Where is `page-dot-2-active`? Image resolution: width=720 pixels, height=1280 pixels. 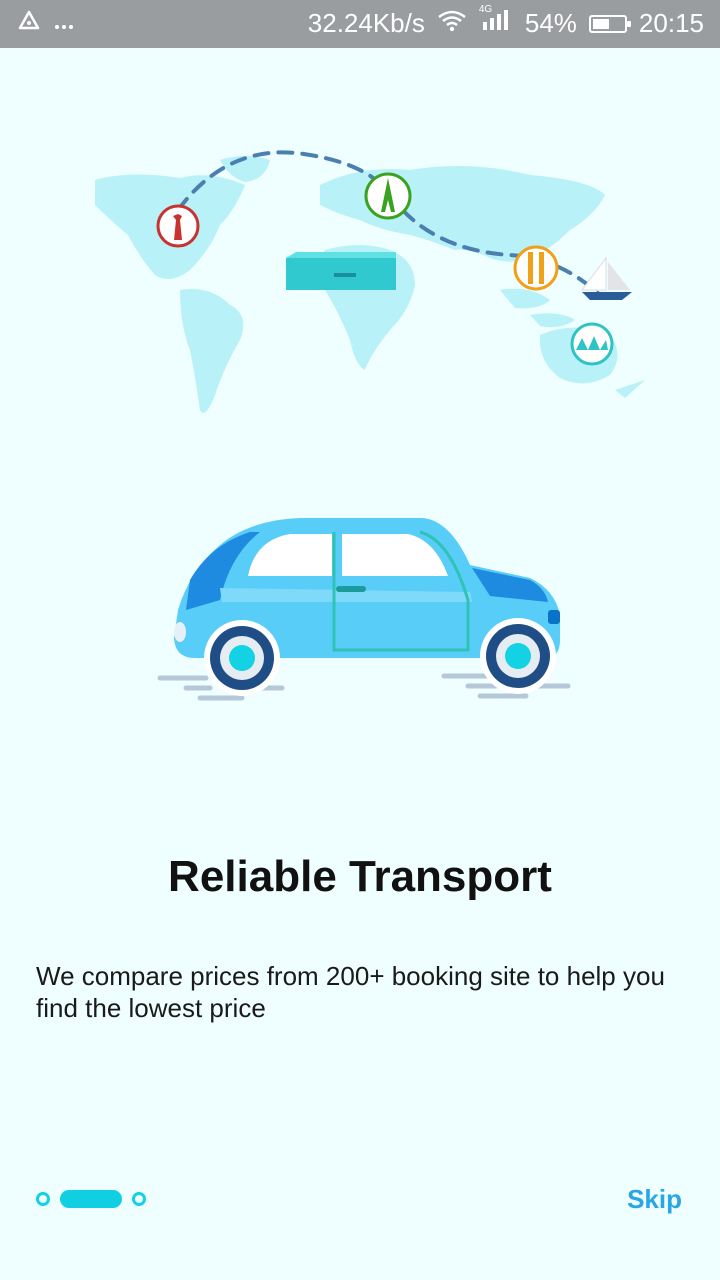
page-dot-2-active is located at coordinates (91, 1199).